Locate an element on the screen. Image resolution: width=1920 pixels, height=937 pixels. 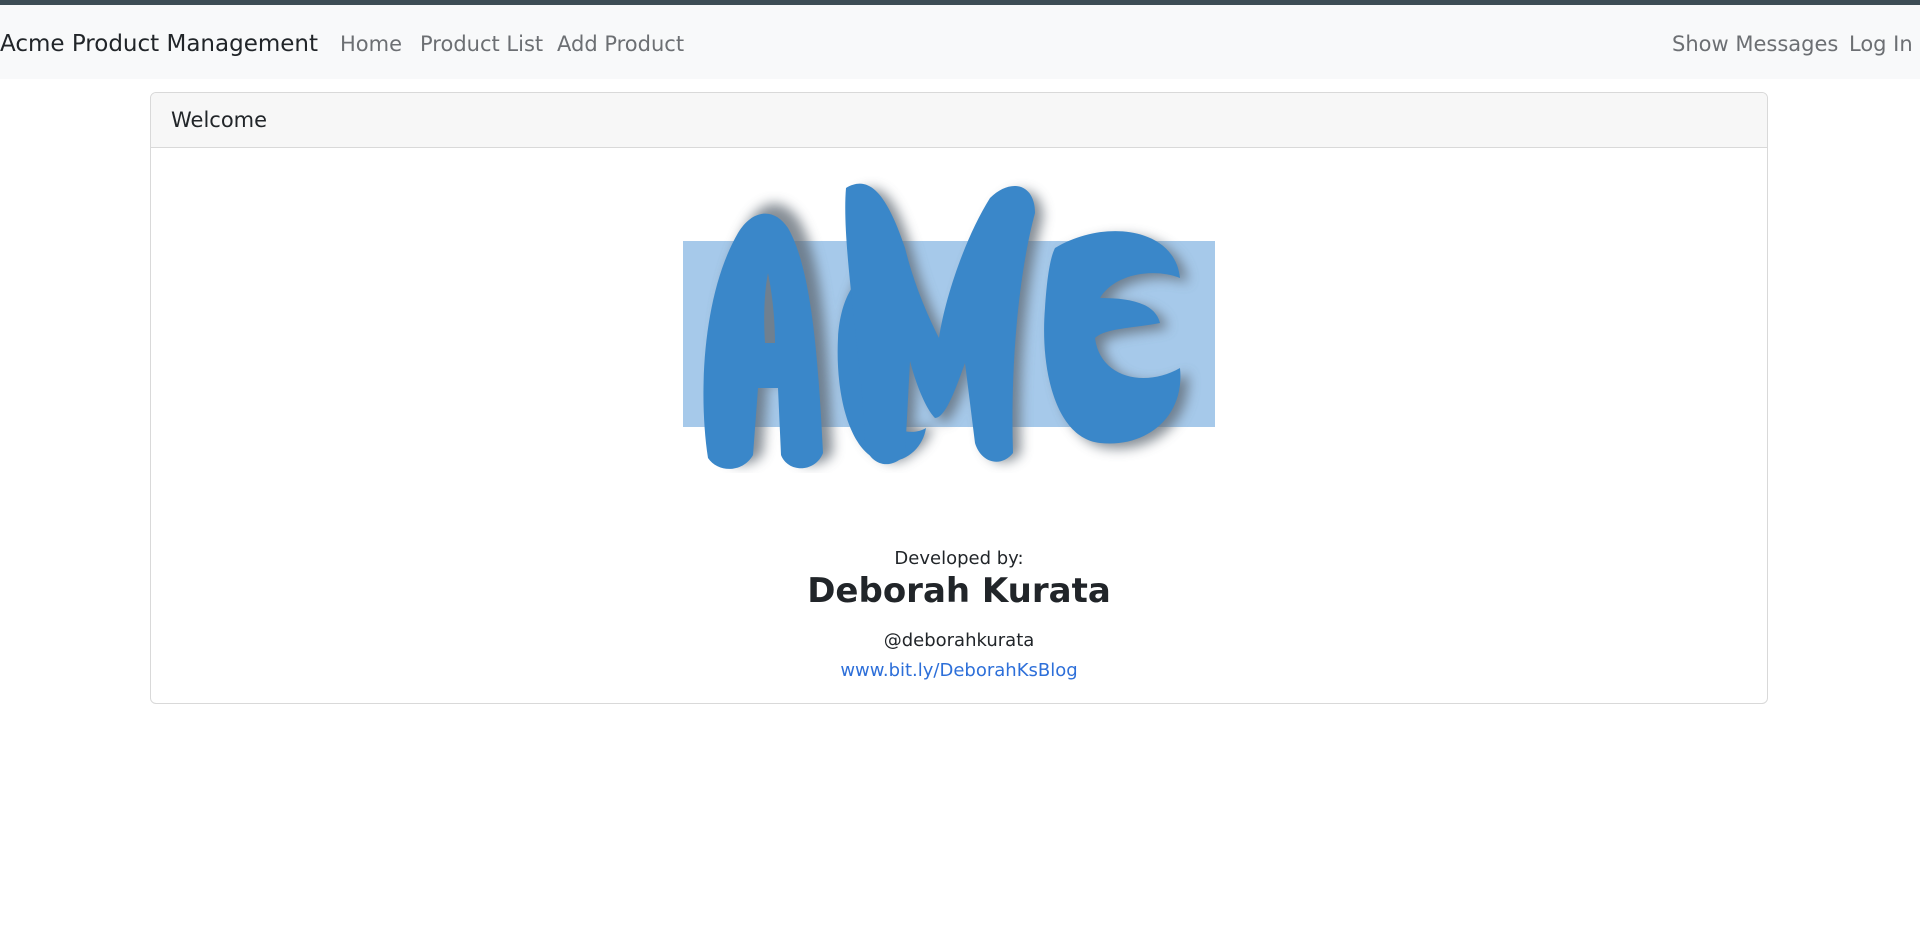
card-header-title: Welcome is located at coordinates (219, 120).